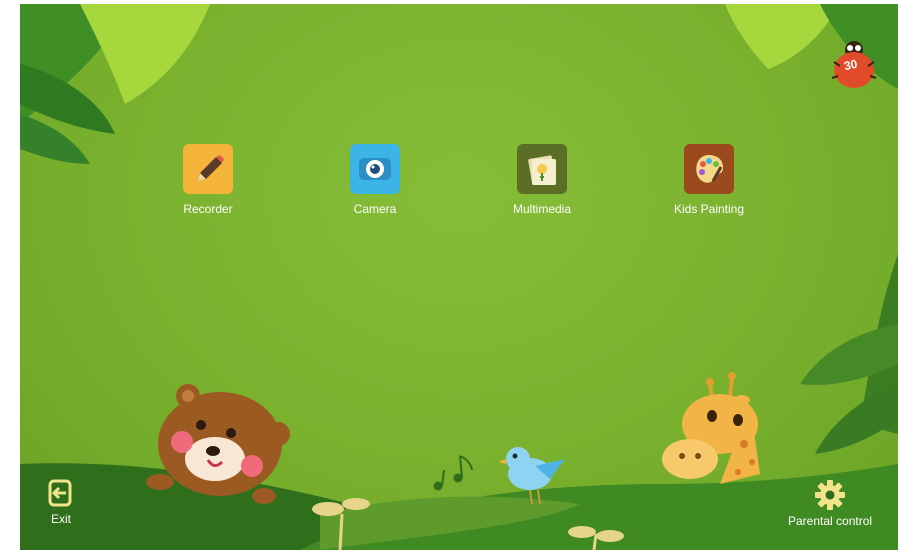 The image size is (910, 554). I want to click on parental-control-button: Parental control, so click(830, 503).